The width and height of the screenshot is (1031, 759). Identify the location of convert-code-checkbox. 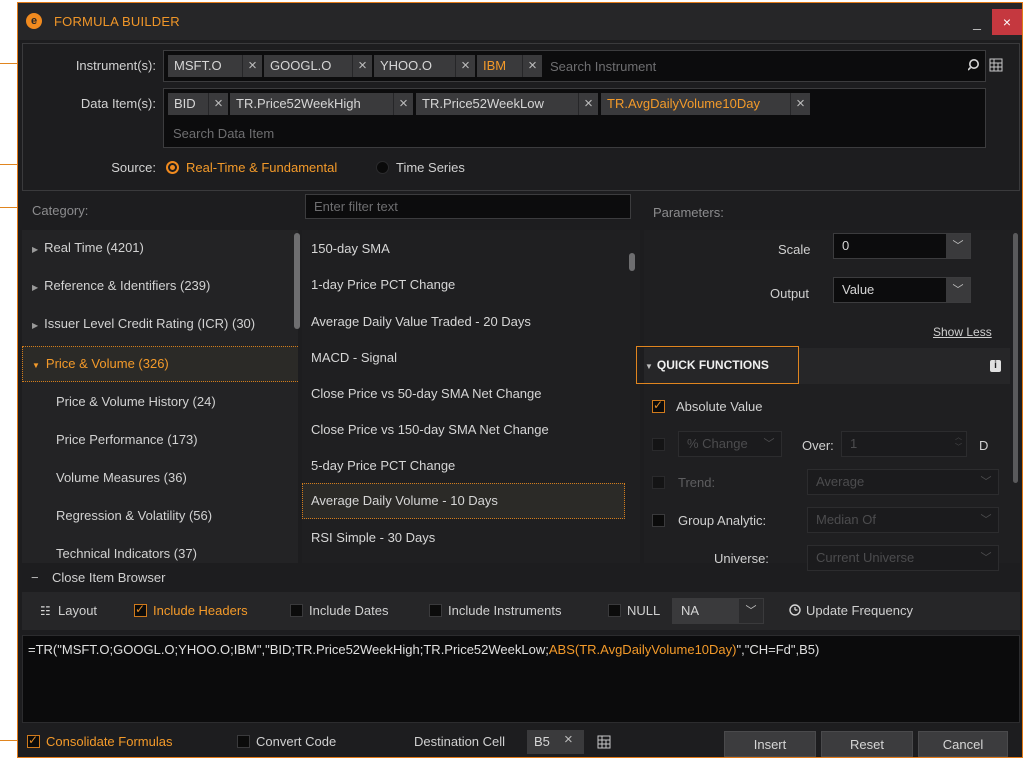
(243, 741).